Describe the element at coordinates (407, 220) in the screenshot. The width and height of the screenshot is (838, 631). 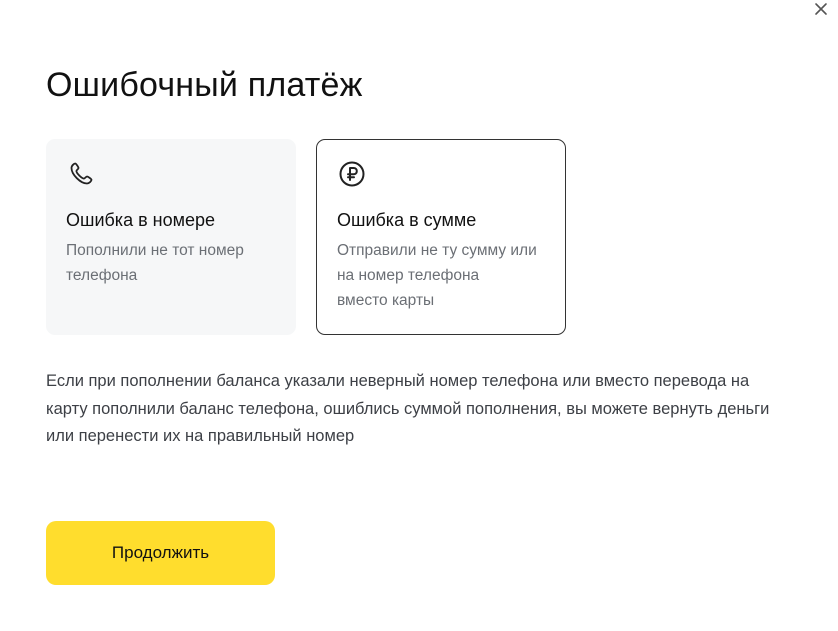
I see `option-card-title: Ошибка в сумме` at that location.